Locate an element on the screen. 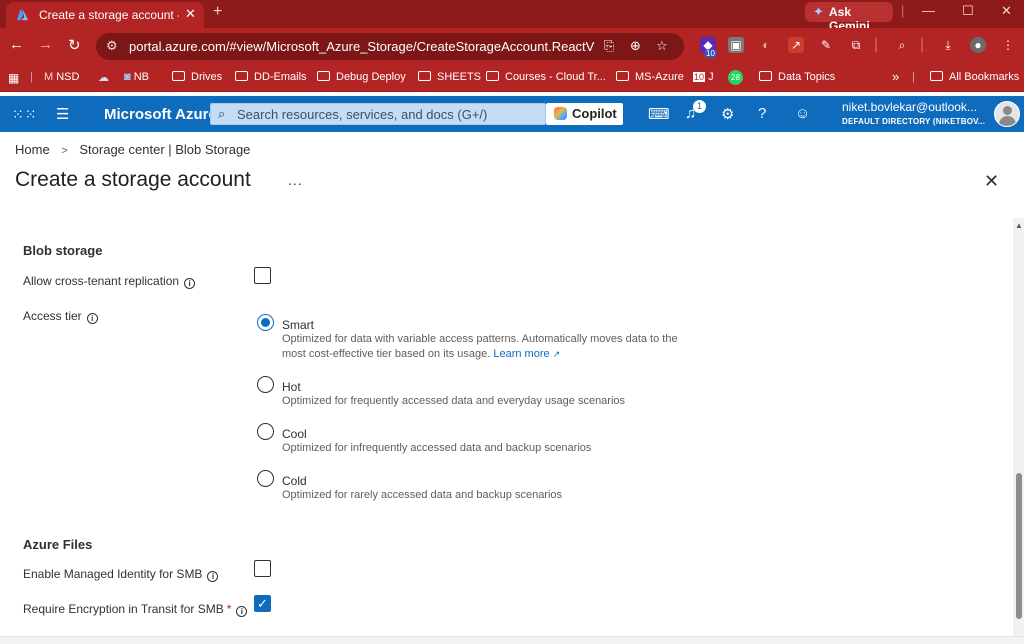 The width and height of the screenshot is (1024, 644). gemini-spark-icon: ✦ is located at coordinates (818, 11).